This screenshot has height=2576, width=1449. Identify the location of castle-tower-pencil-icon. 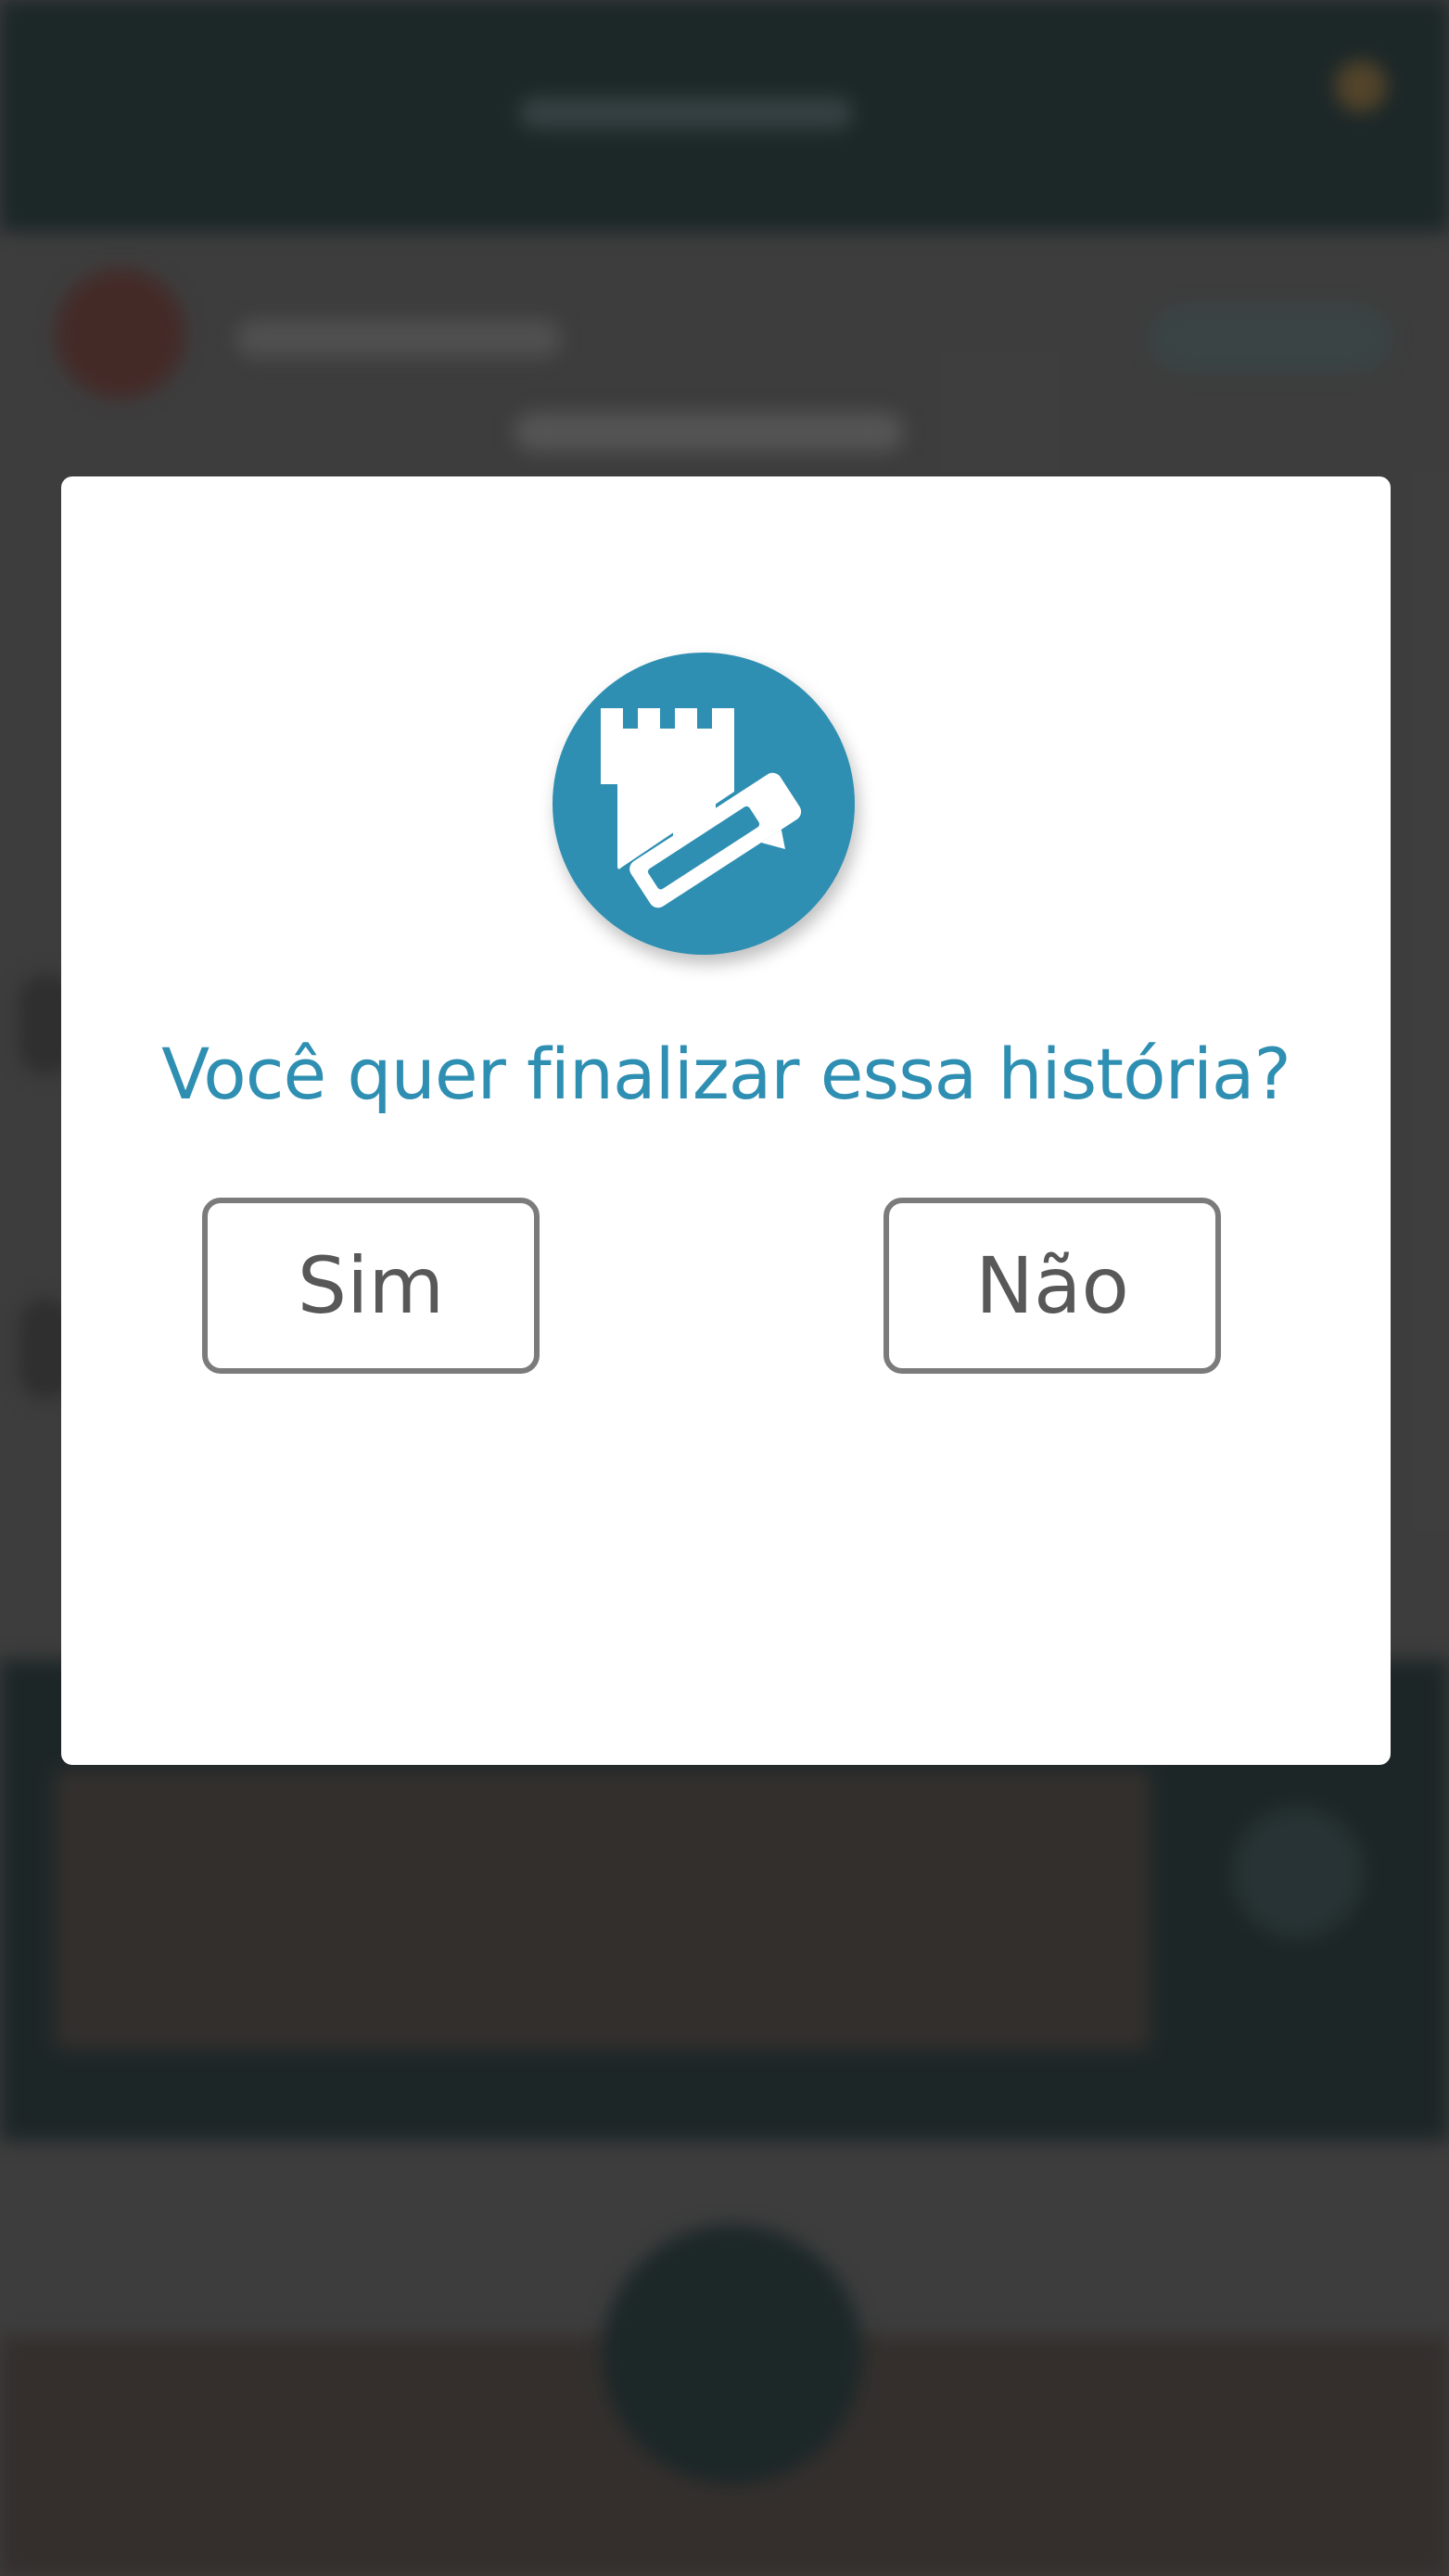
(704, 804).